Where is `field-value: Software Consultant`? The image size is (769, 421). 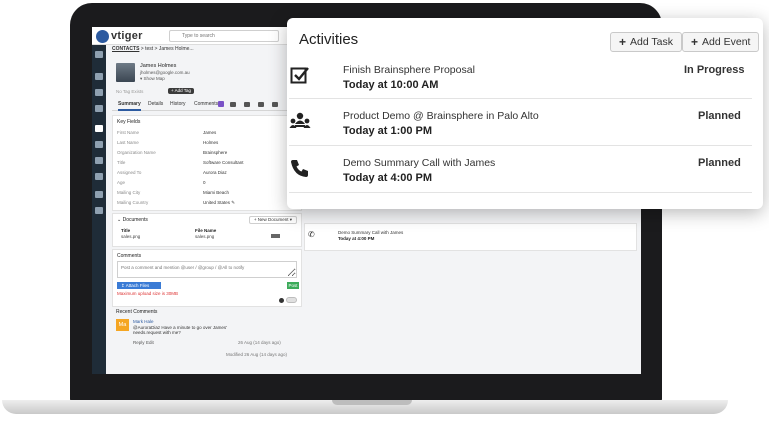 field-value: Software Consultant is located at coordinates (223, 162).